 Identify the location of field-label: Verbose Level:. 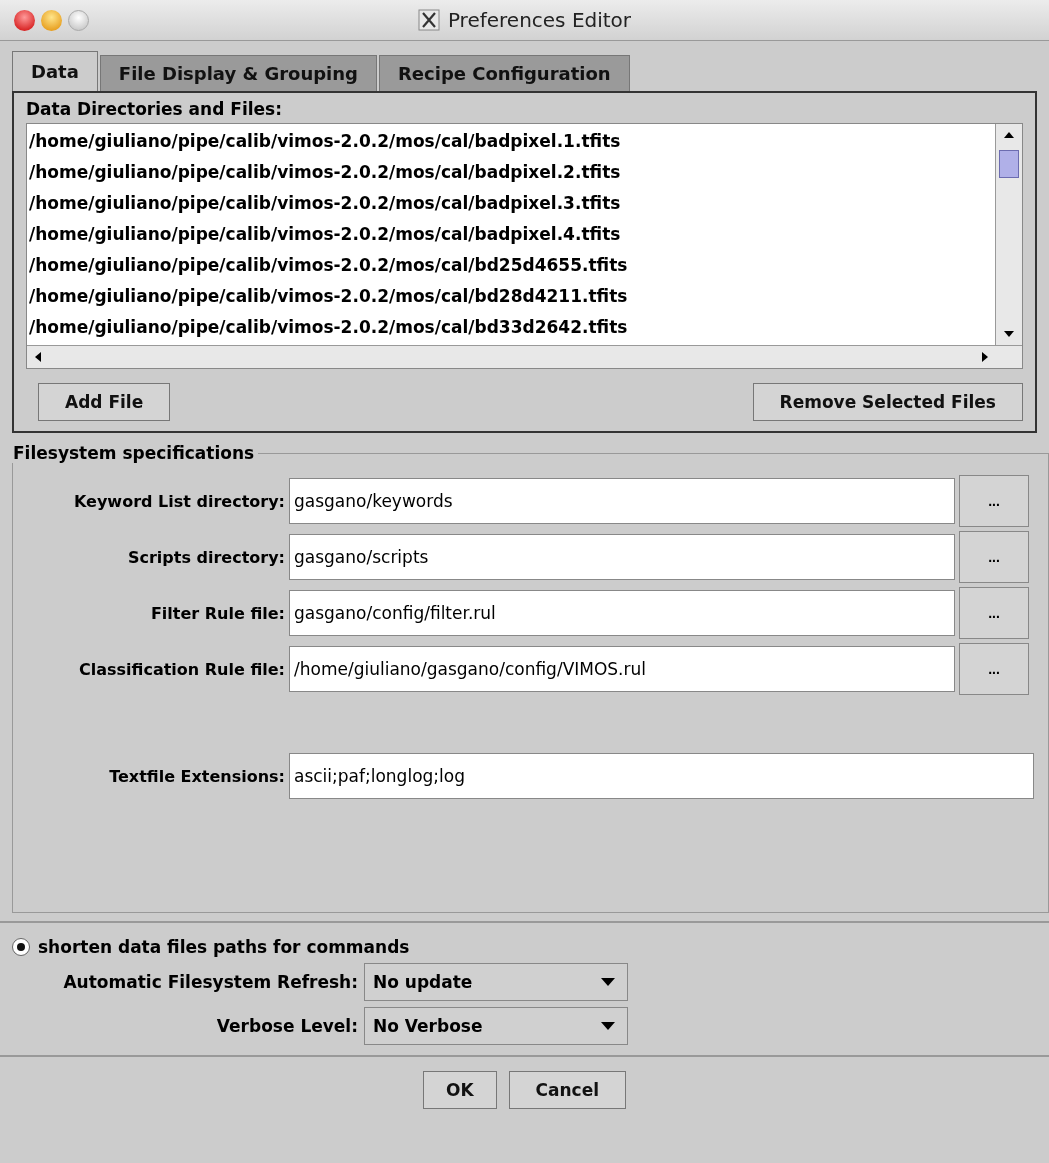
(287, 1026).